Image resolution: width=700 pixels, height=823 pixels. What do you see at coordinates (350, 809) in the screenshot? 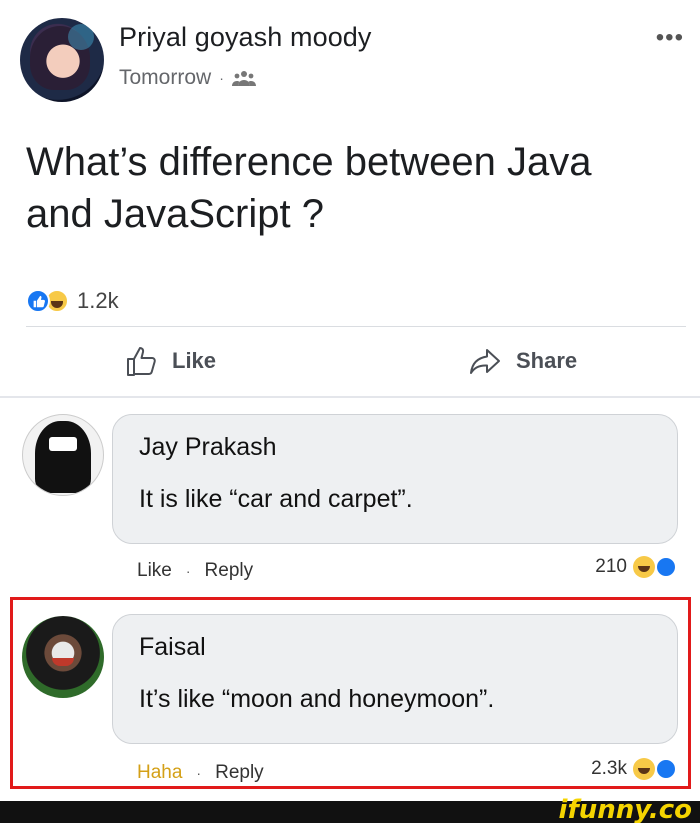
I see `watermark-bar: ifunny.co` at bounding box center [350, 809].